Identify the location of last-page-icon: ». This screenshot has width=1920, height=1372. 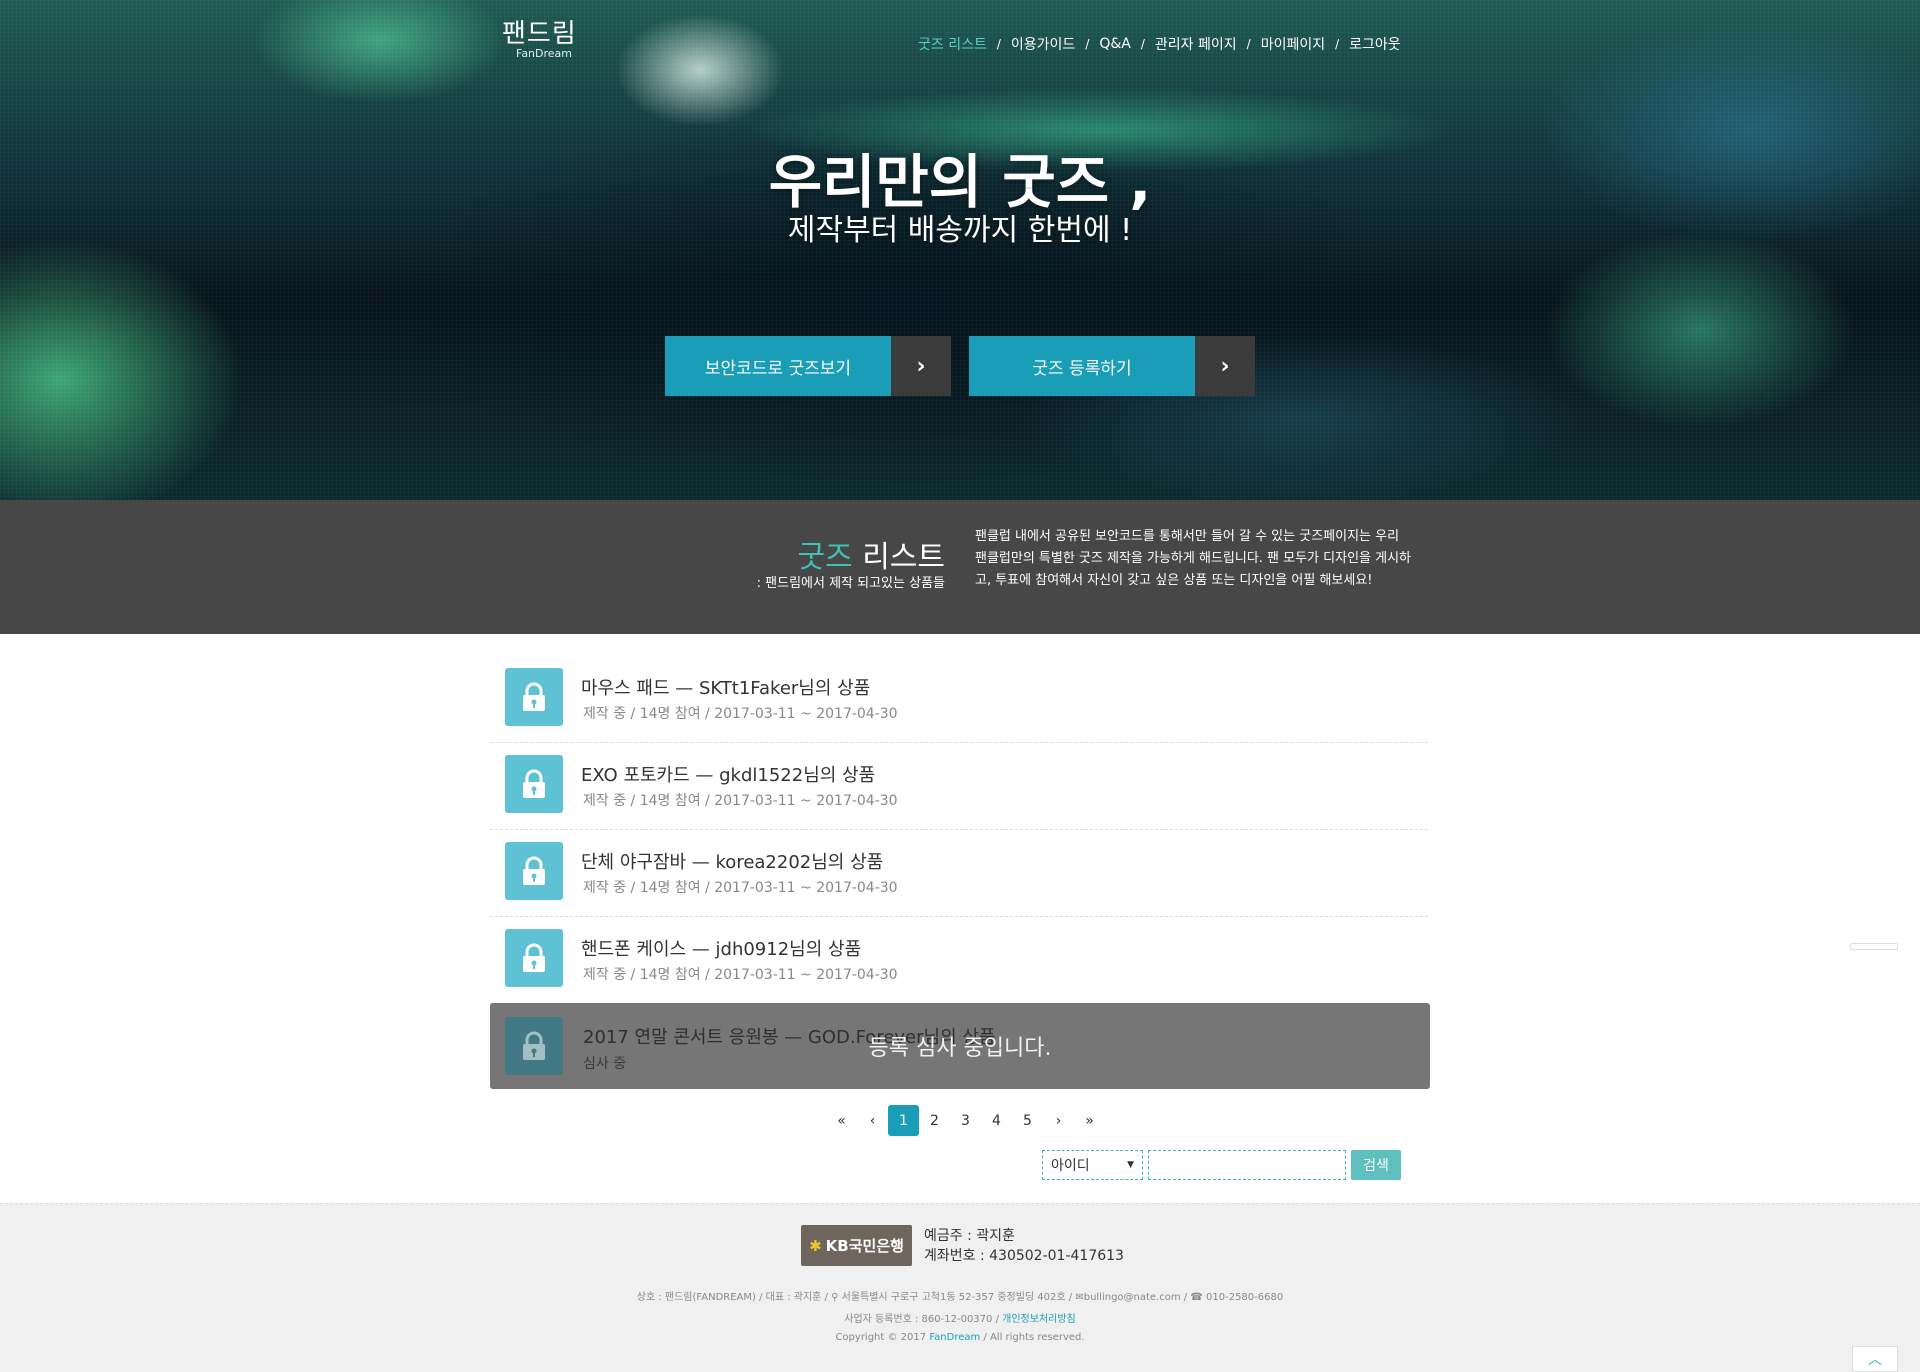
(1089, 1120).